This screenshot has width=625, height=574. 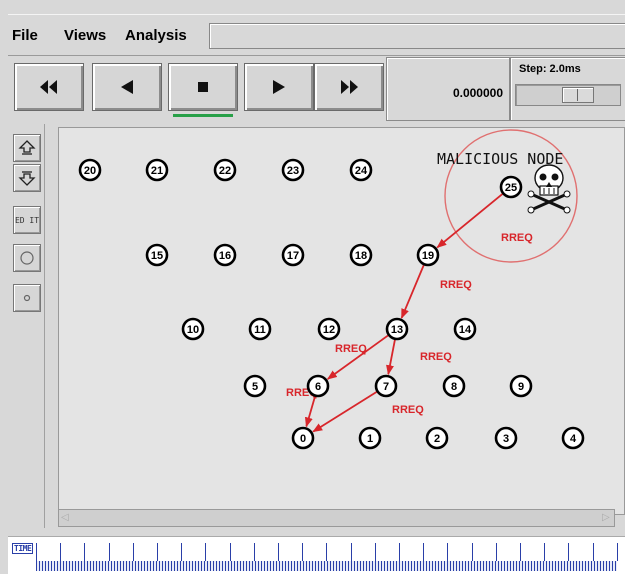 What do you see at coordinates (279, 87) in the screenshot?
I see `play-forward-button` at bounding box center [279, 87].